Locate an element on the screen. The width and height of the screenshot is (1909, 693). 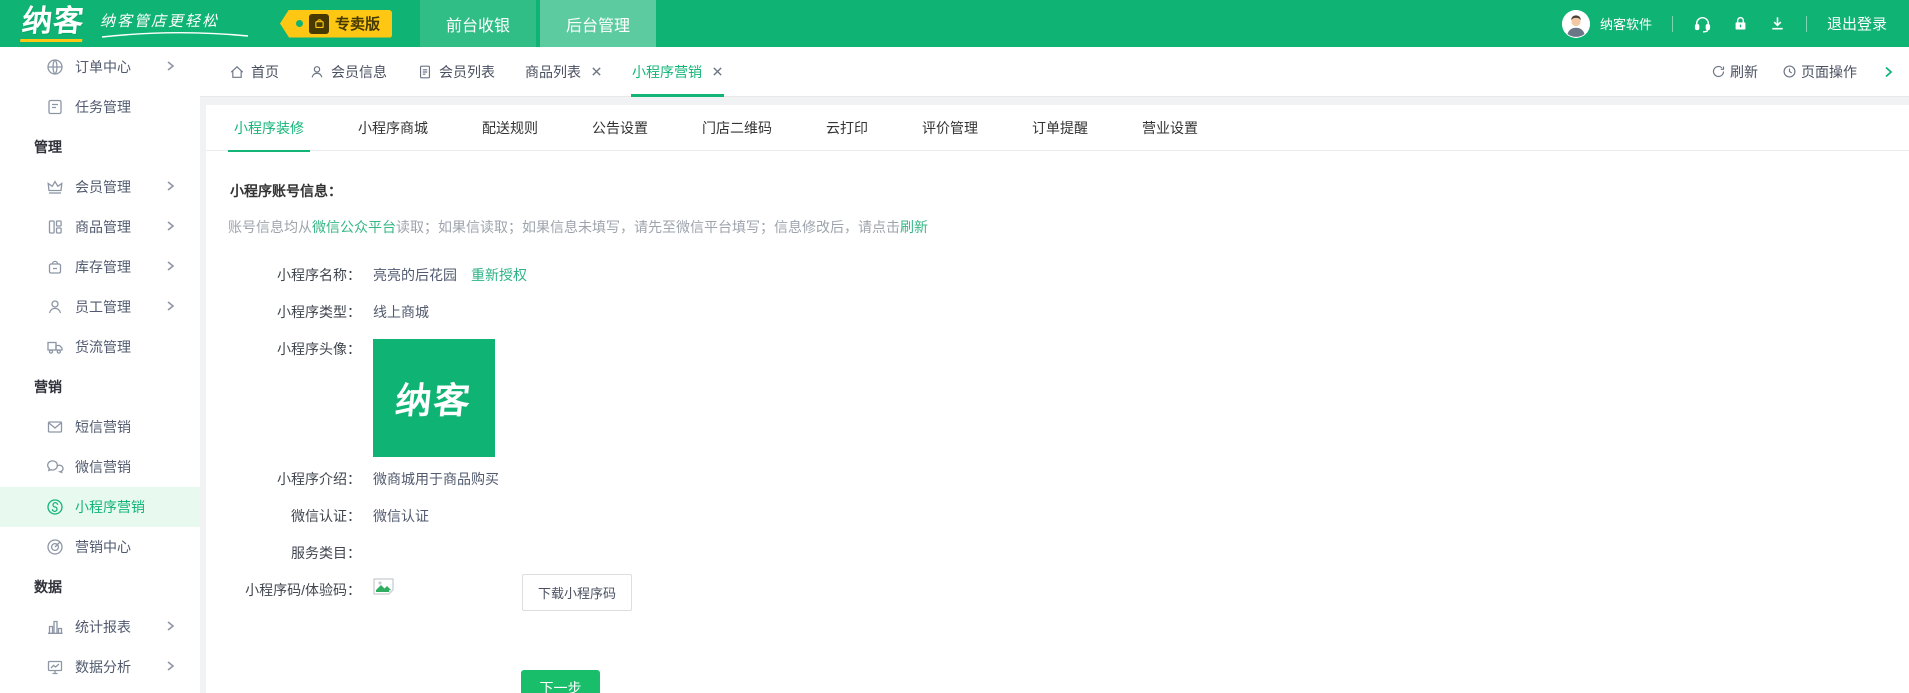
wechat-icon is located at coordinates (55, 467).